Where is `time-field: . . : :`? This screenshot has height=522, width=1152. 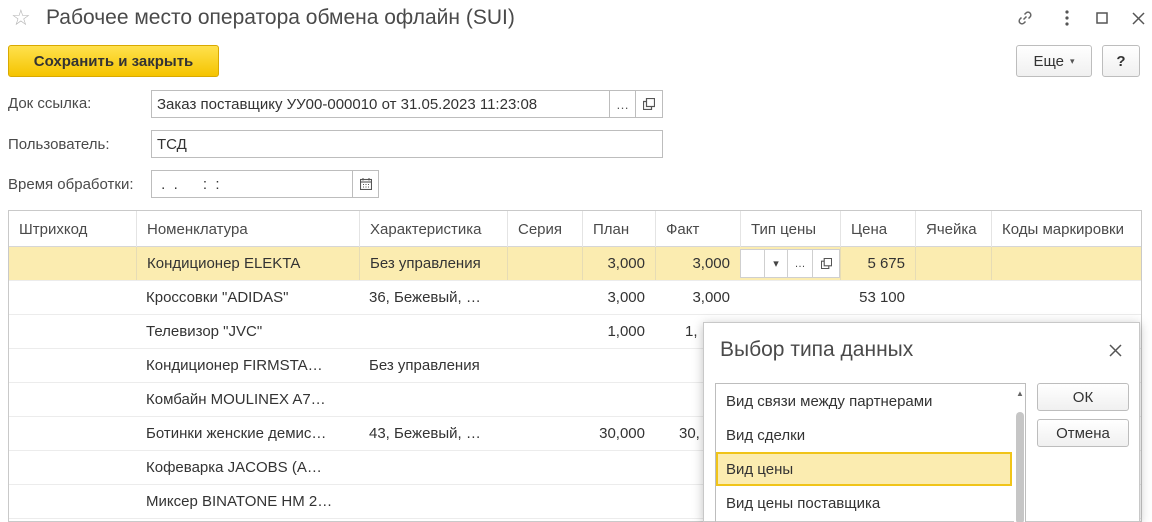
time-field: . . : : is located at coordinates (252, 184).